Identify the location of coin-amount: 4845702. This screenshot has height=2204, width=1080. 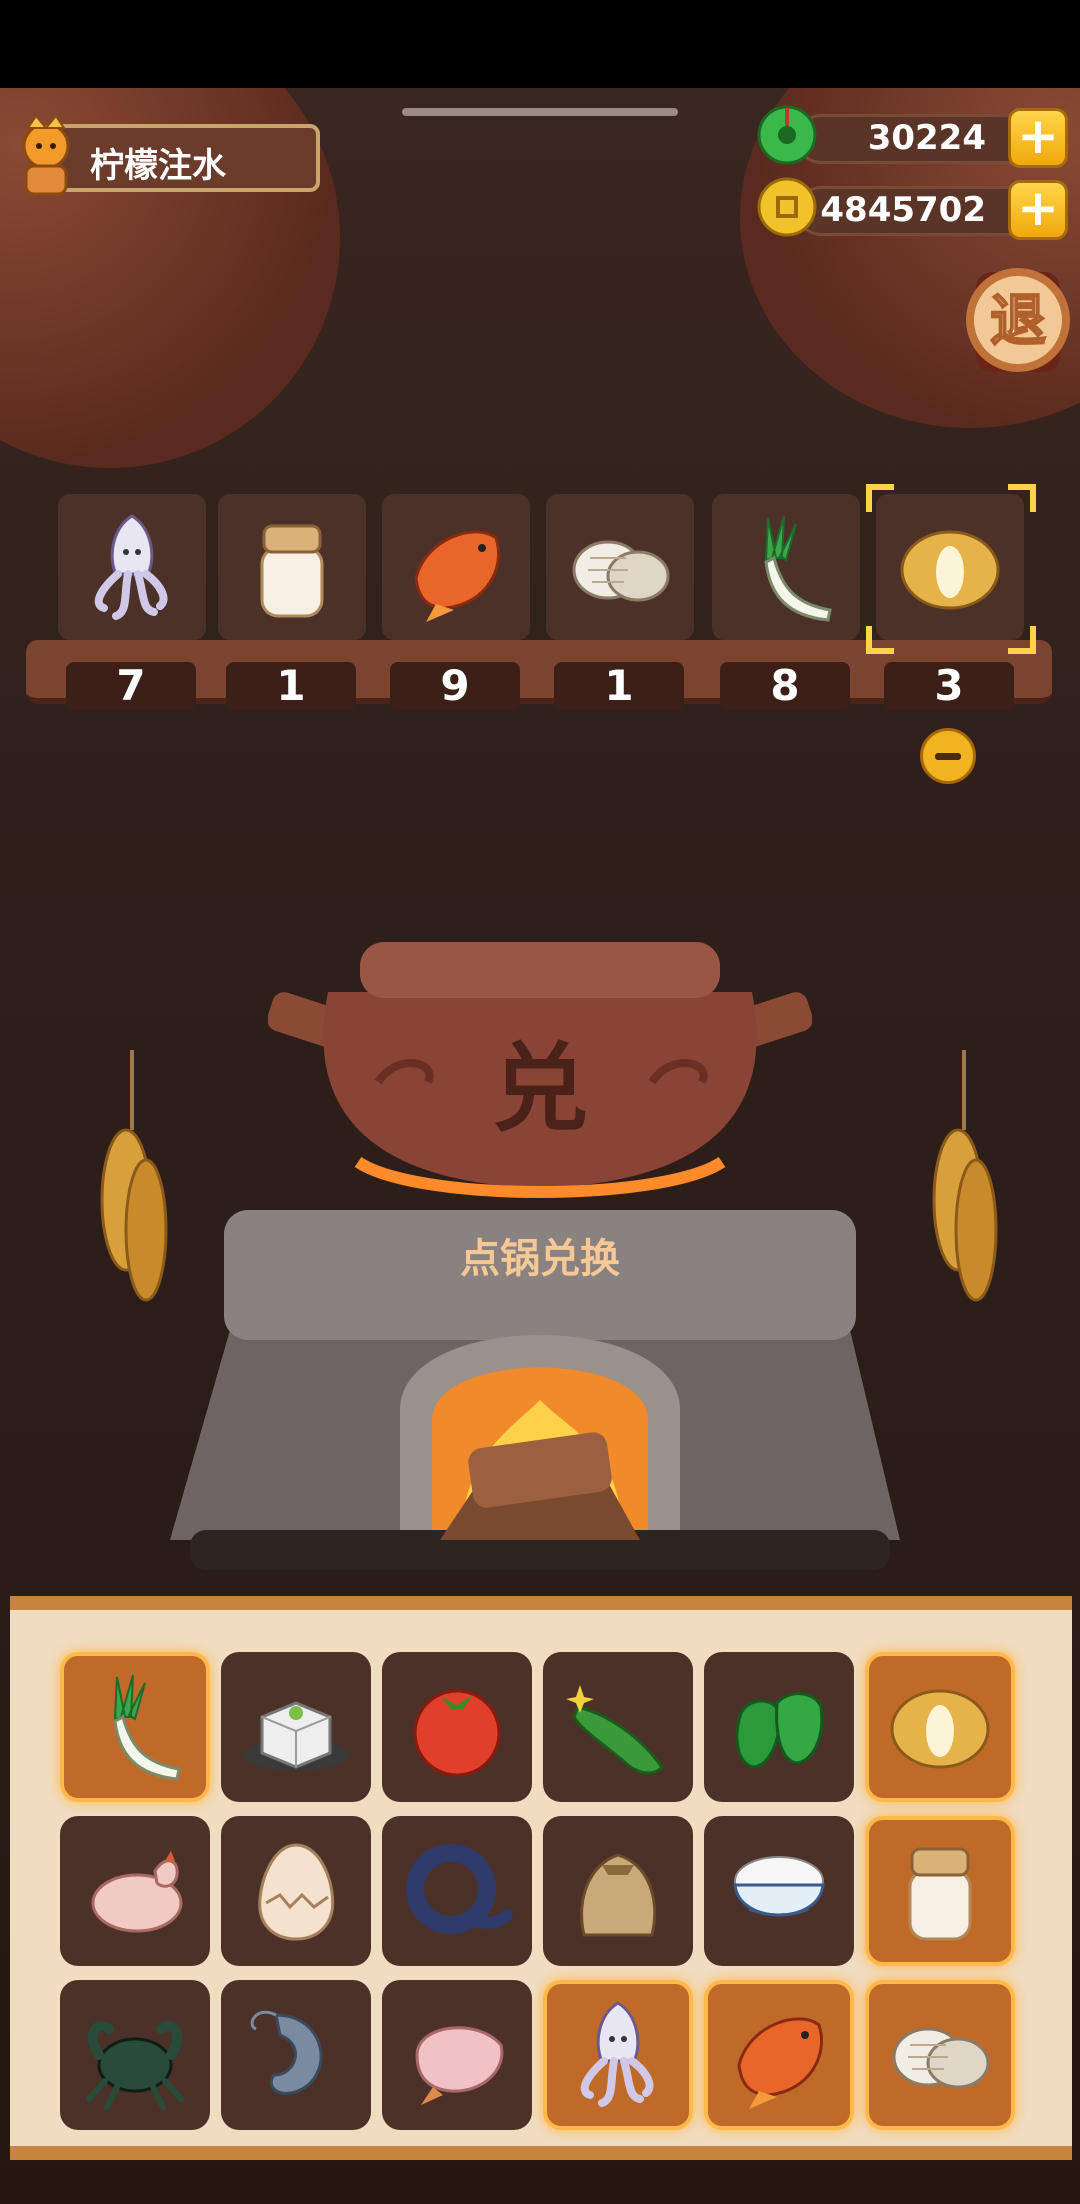
(903, 210).